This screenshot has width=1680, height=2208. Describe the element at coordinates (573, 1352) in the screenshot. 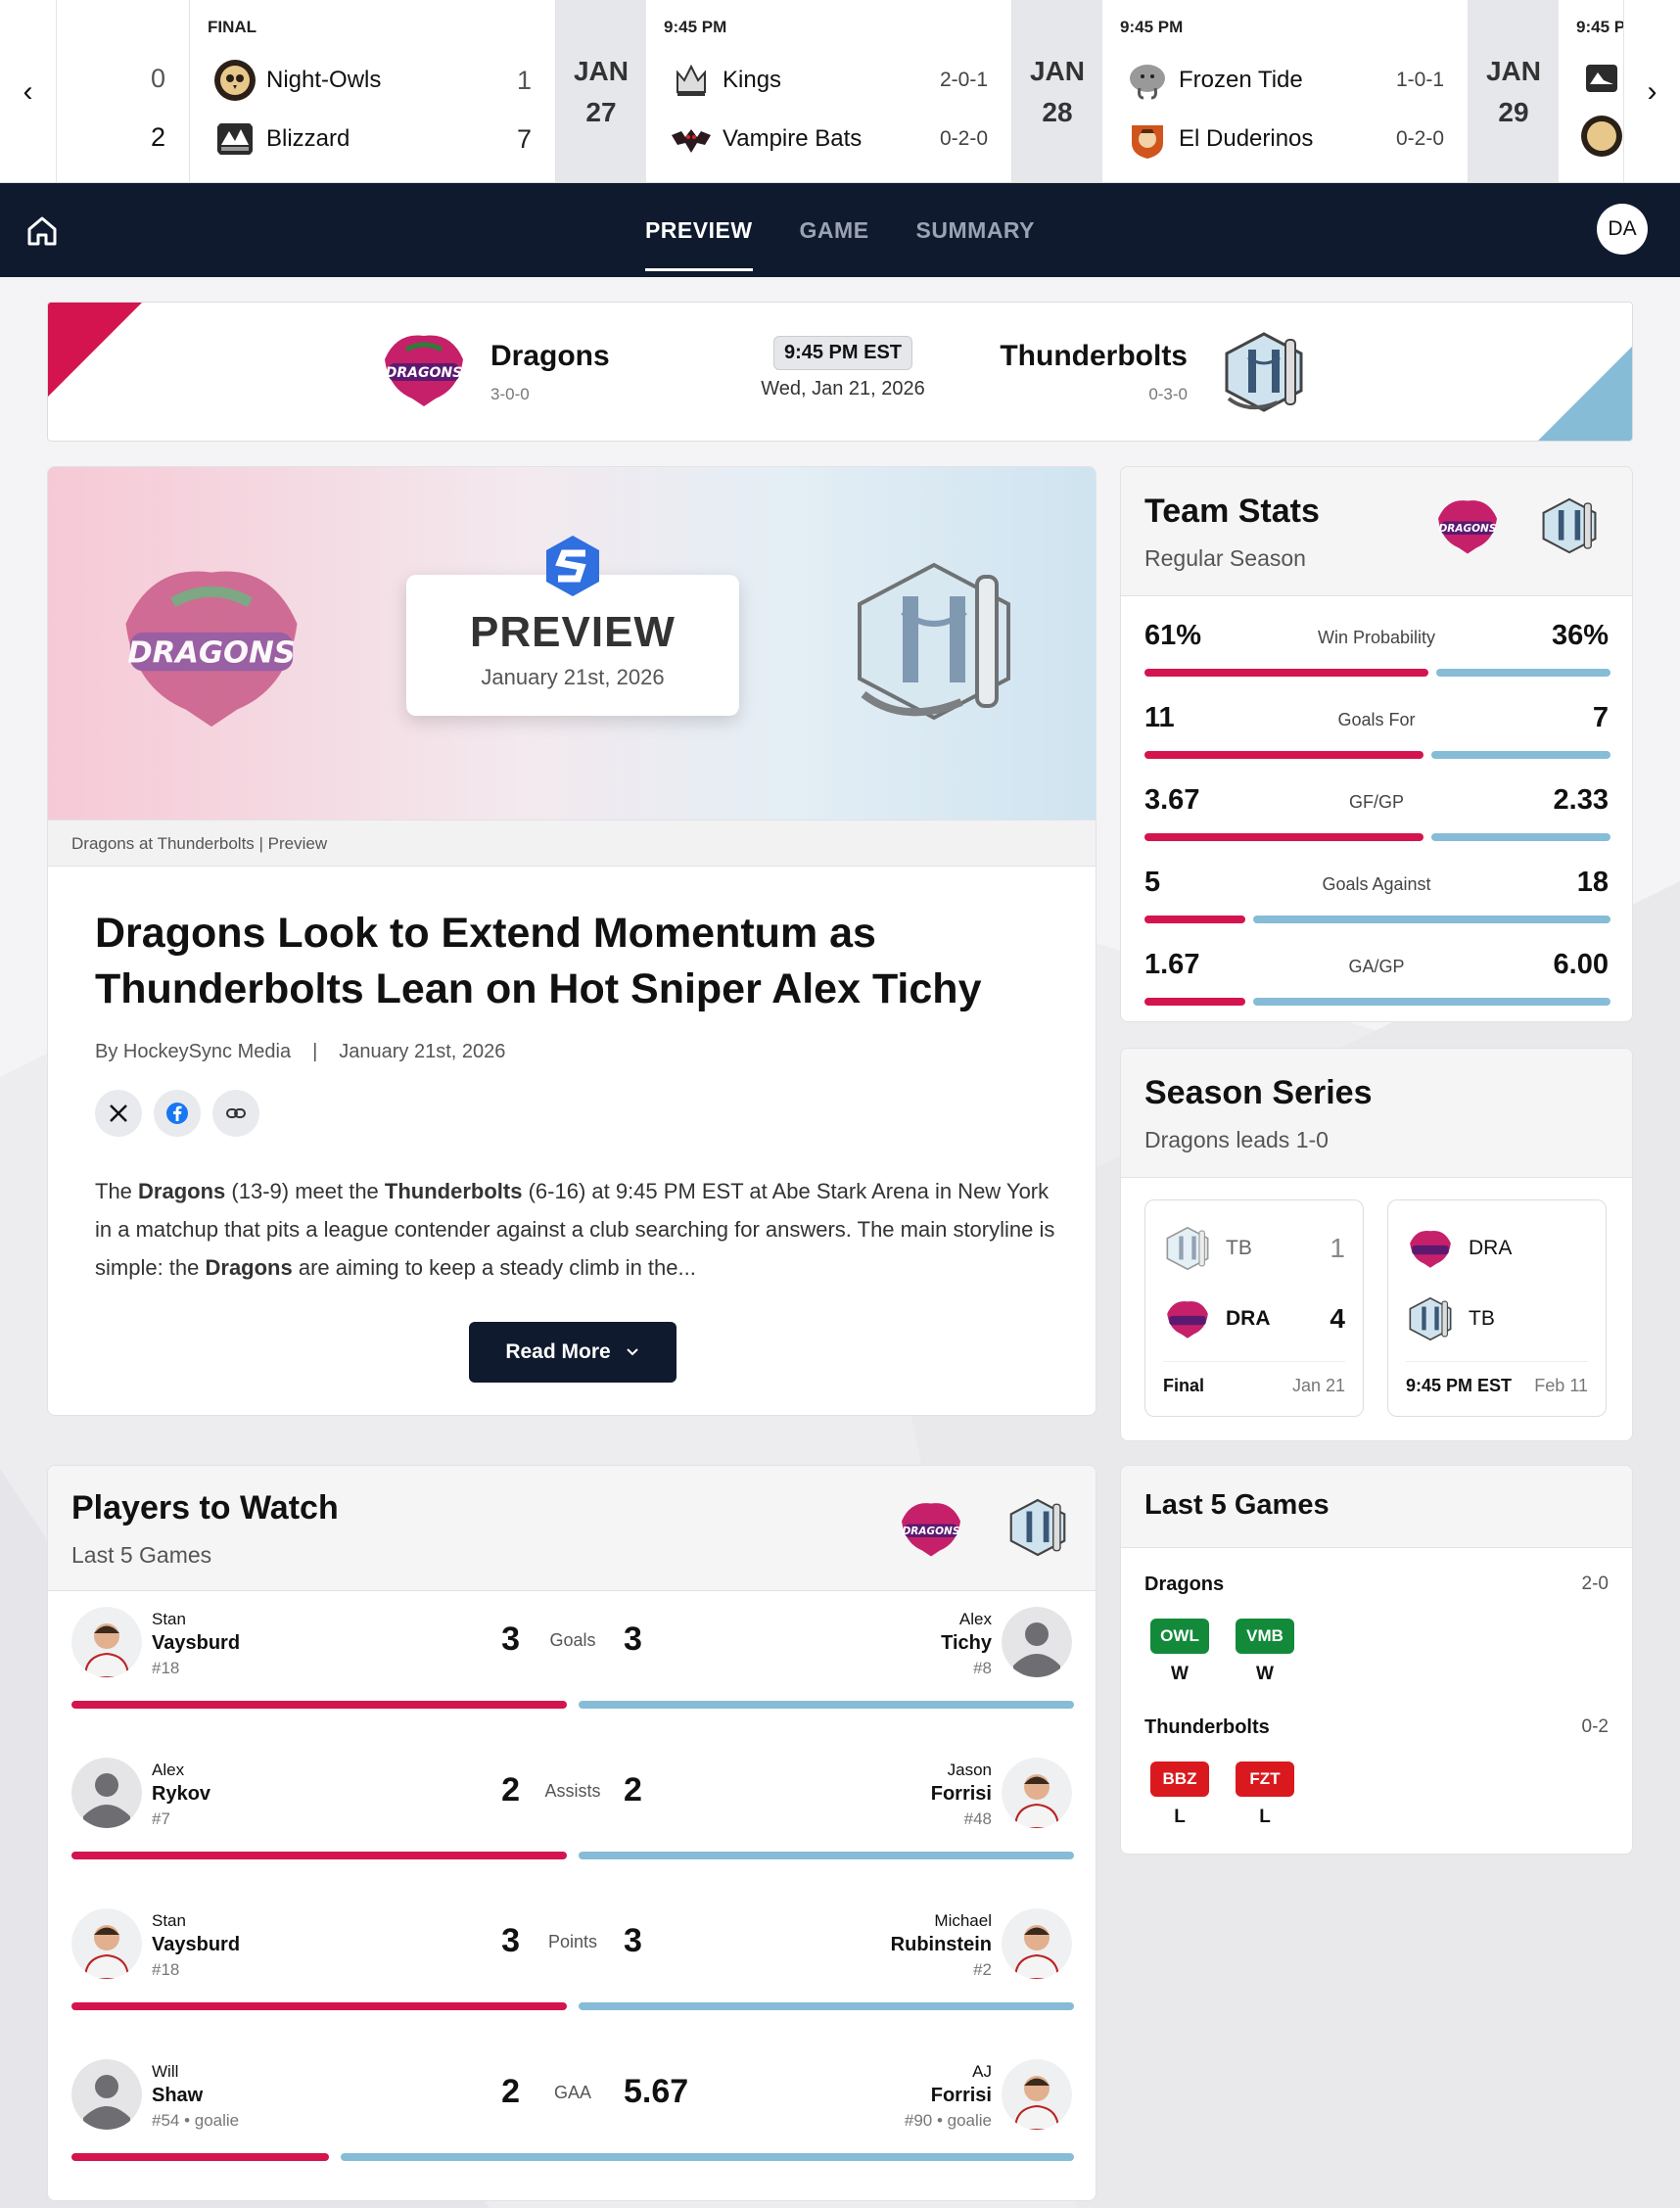

I see `read-more-button: Read More` at that location.